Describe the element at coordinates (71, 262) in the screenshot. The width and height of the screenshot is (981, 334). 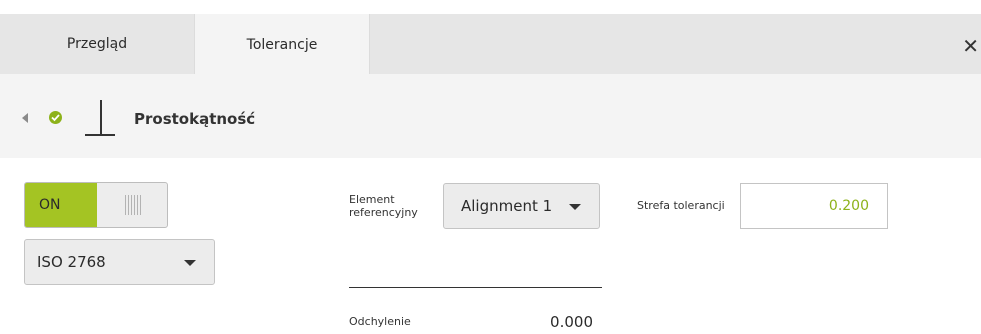
I see `standard-select-value: ISO 2768` at that location.